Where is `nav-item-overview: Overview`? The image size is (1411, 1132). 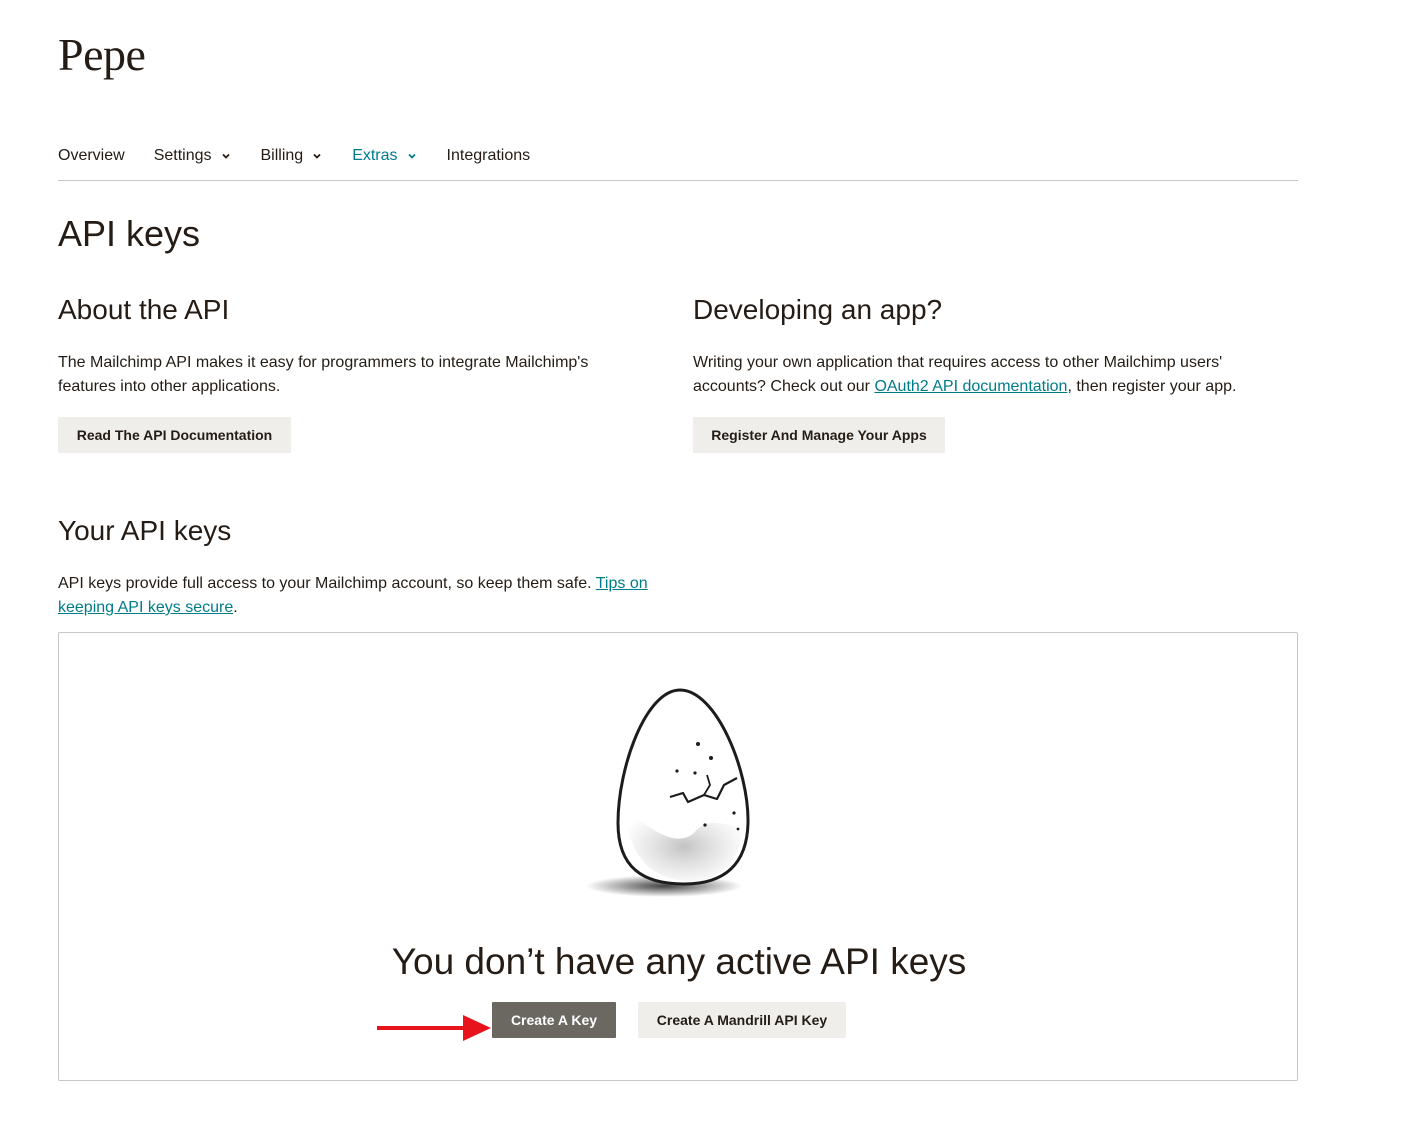
nav-item-overview: Overview is located at coordinates (91, 156).